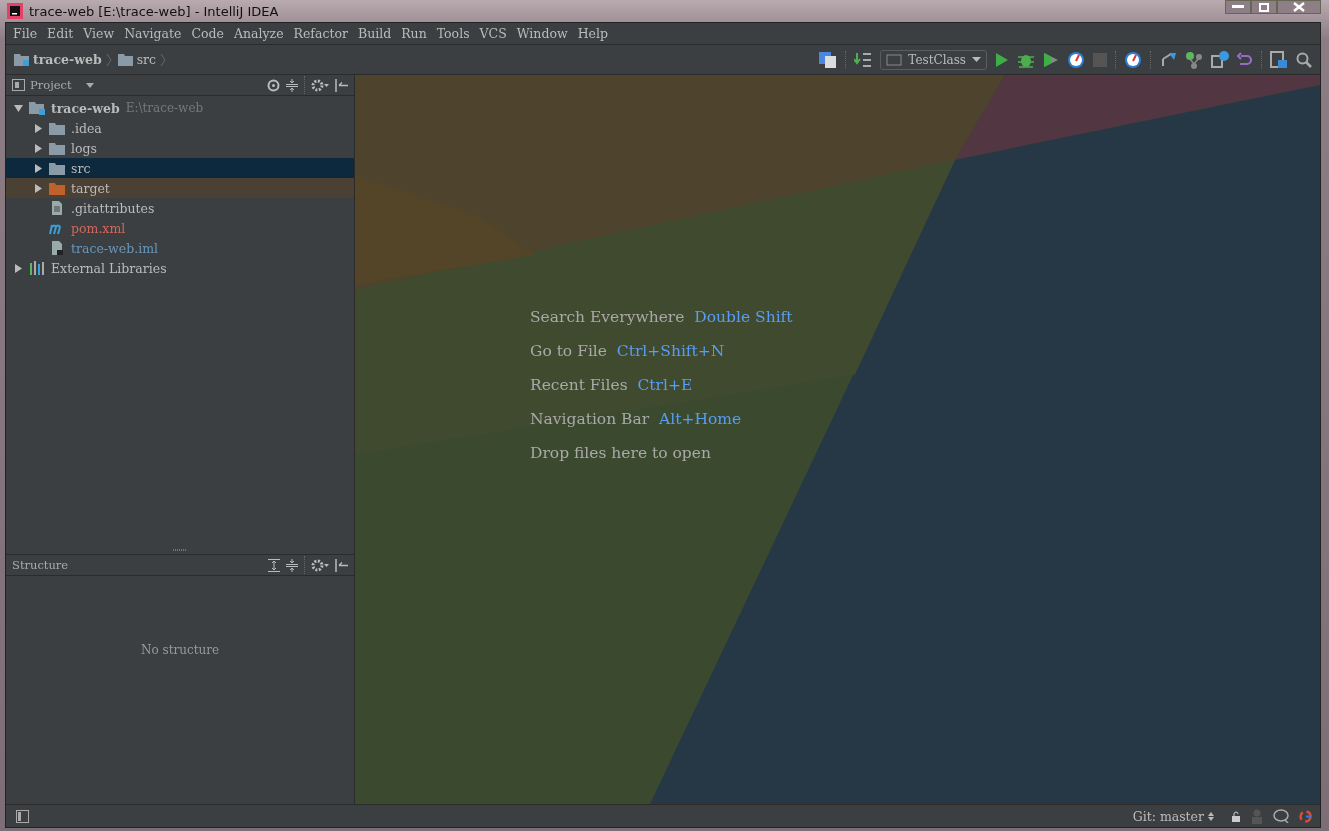 This screenshot has height=831, width=1329. I want to click on minimize-button, so click(1238, 7).